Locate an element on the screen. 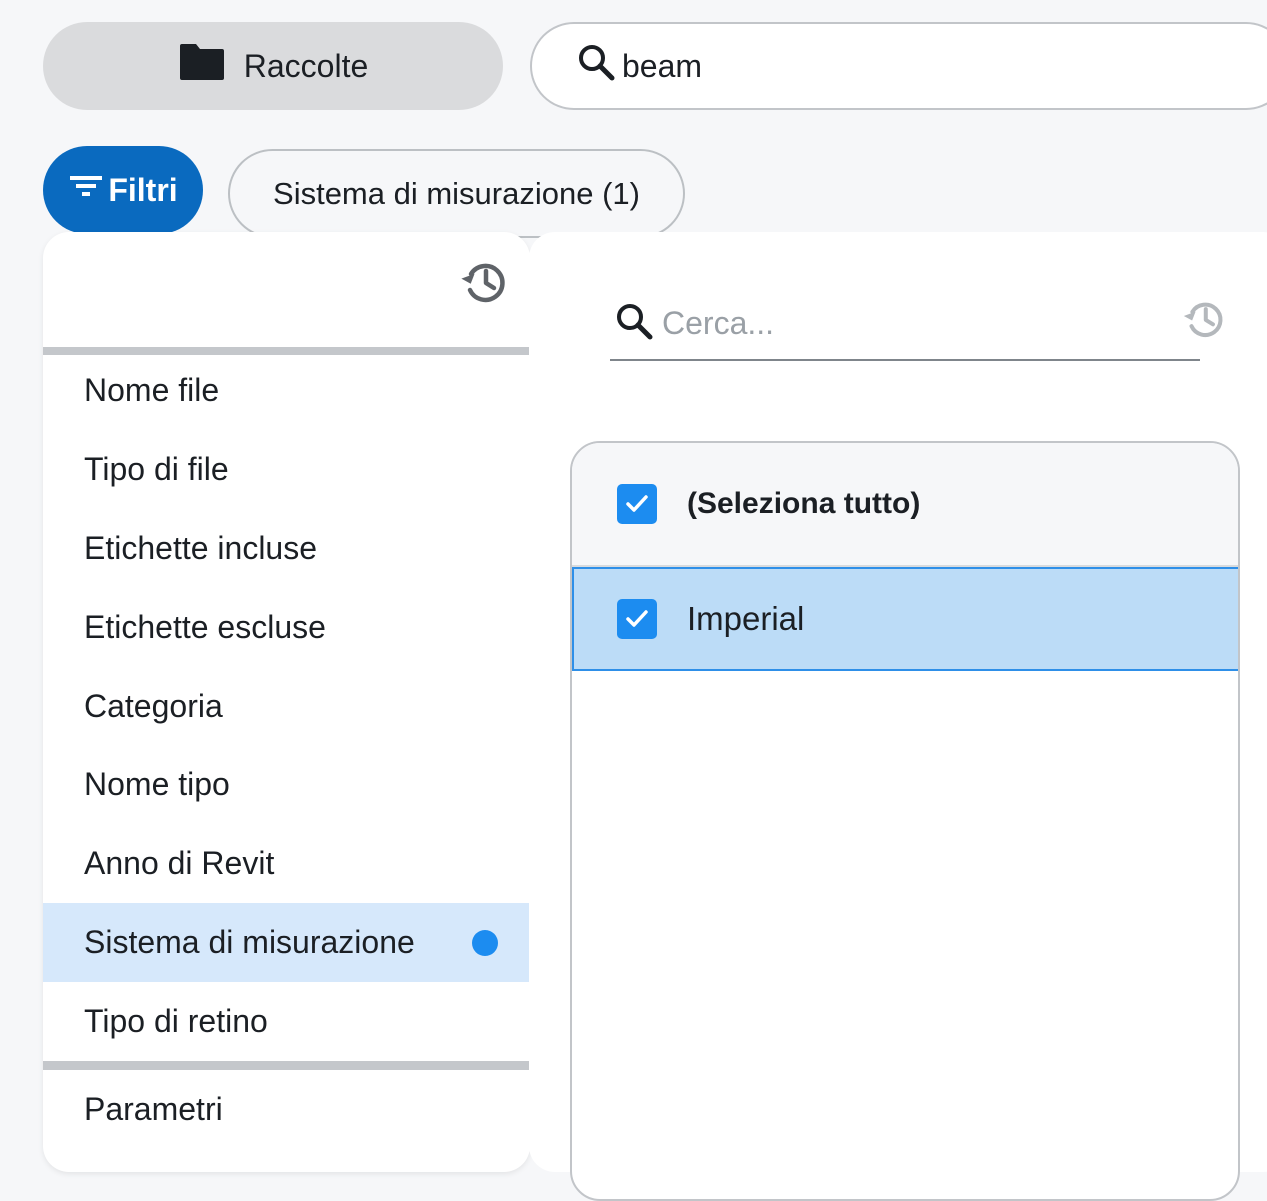 The image size is (1267, 1201). active-filter-dot is located at coordinates (485, 942).